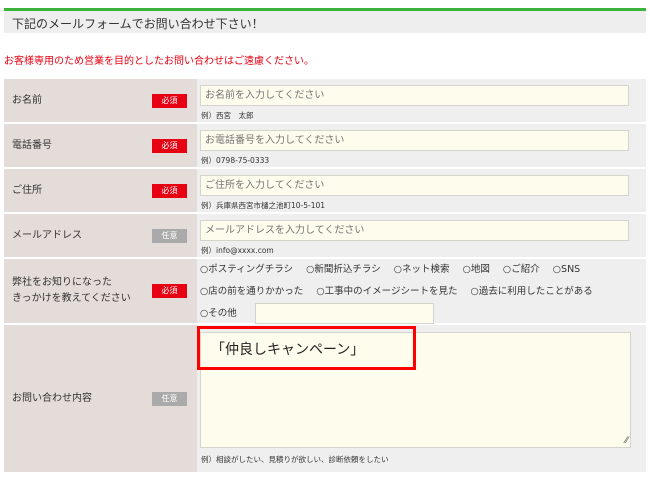  Describe the element at coordinates (524, 269) in the screenshot. I see `radio-option: ○ご紹介` at that location.